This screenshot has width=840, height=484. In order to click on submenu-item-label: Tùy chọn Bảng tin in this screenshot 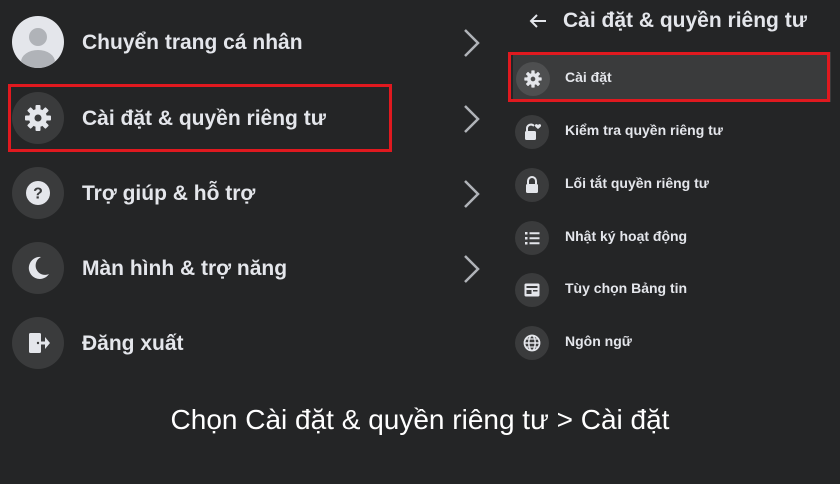, I will do `click(626, 288)`.